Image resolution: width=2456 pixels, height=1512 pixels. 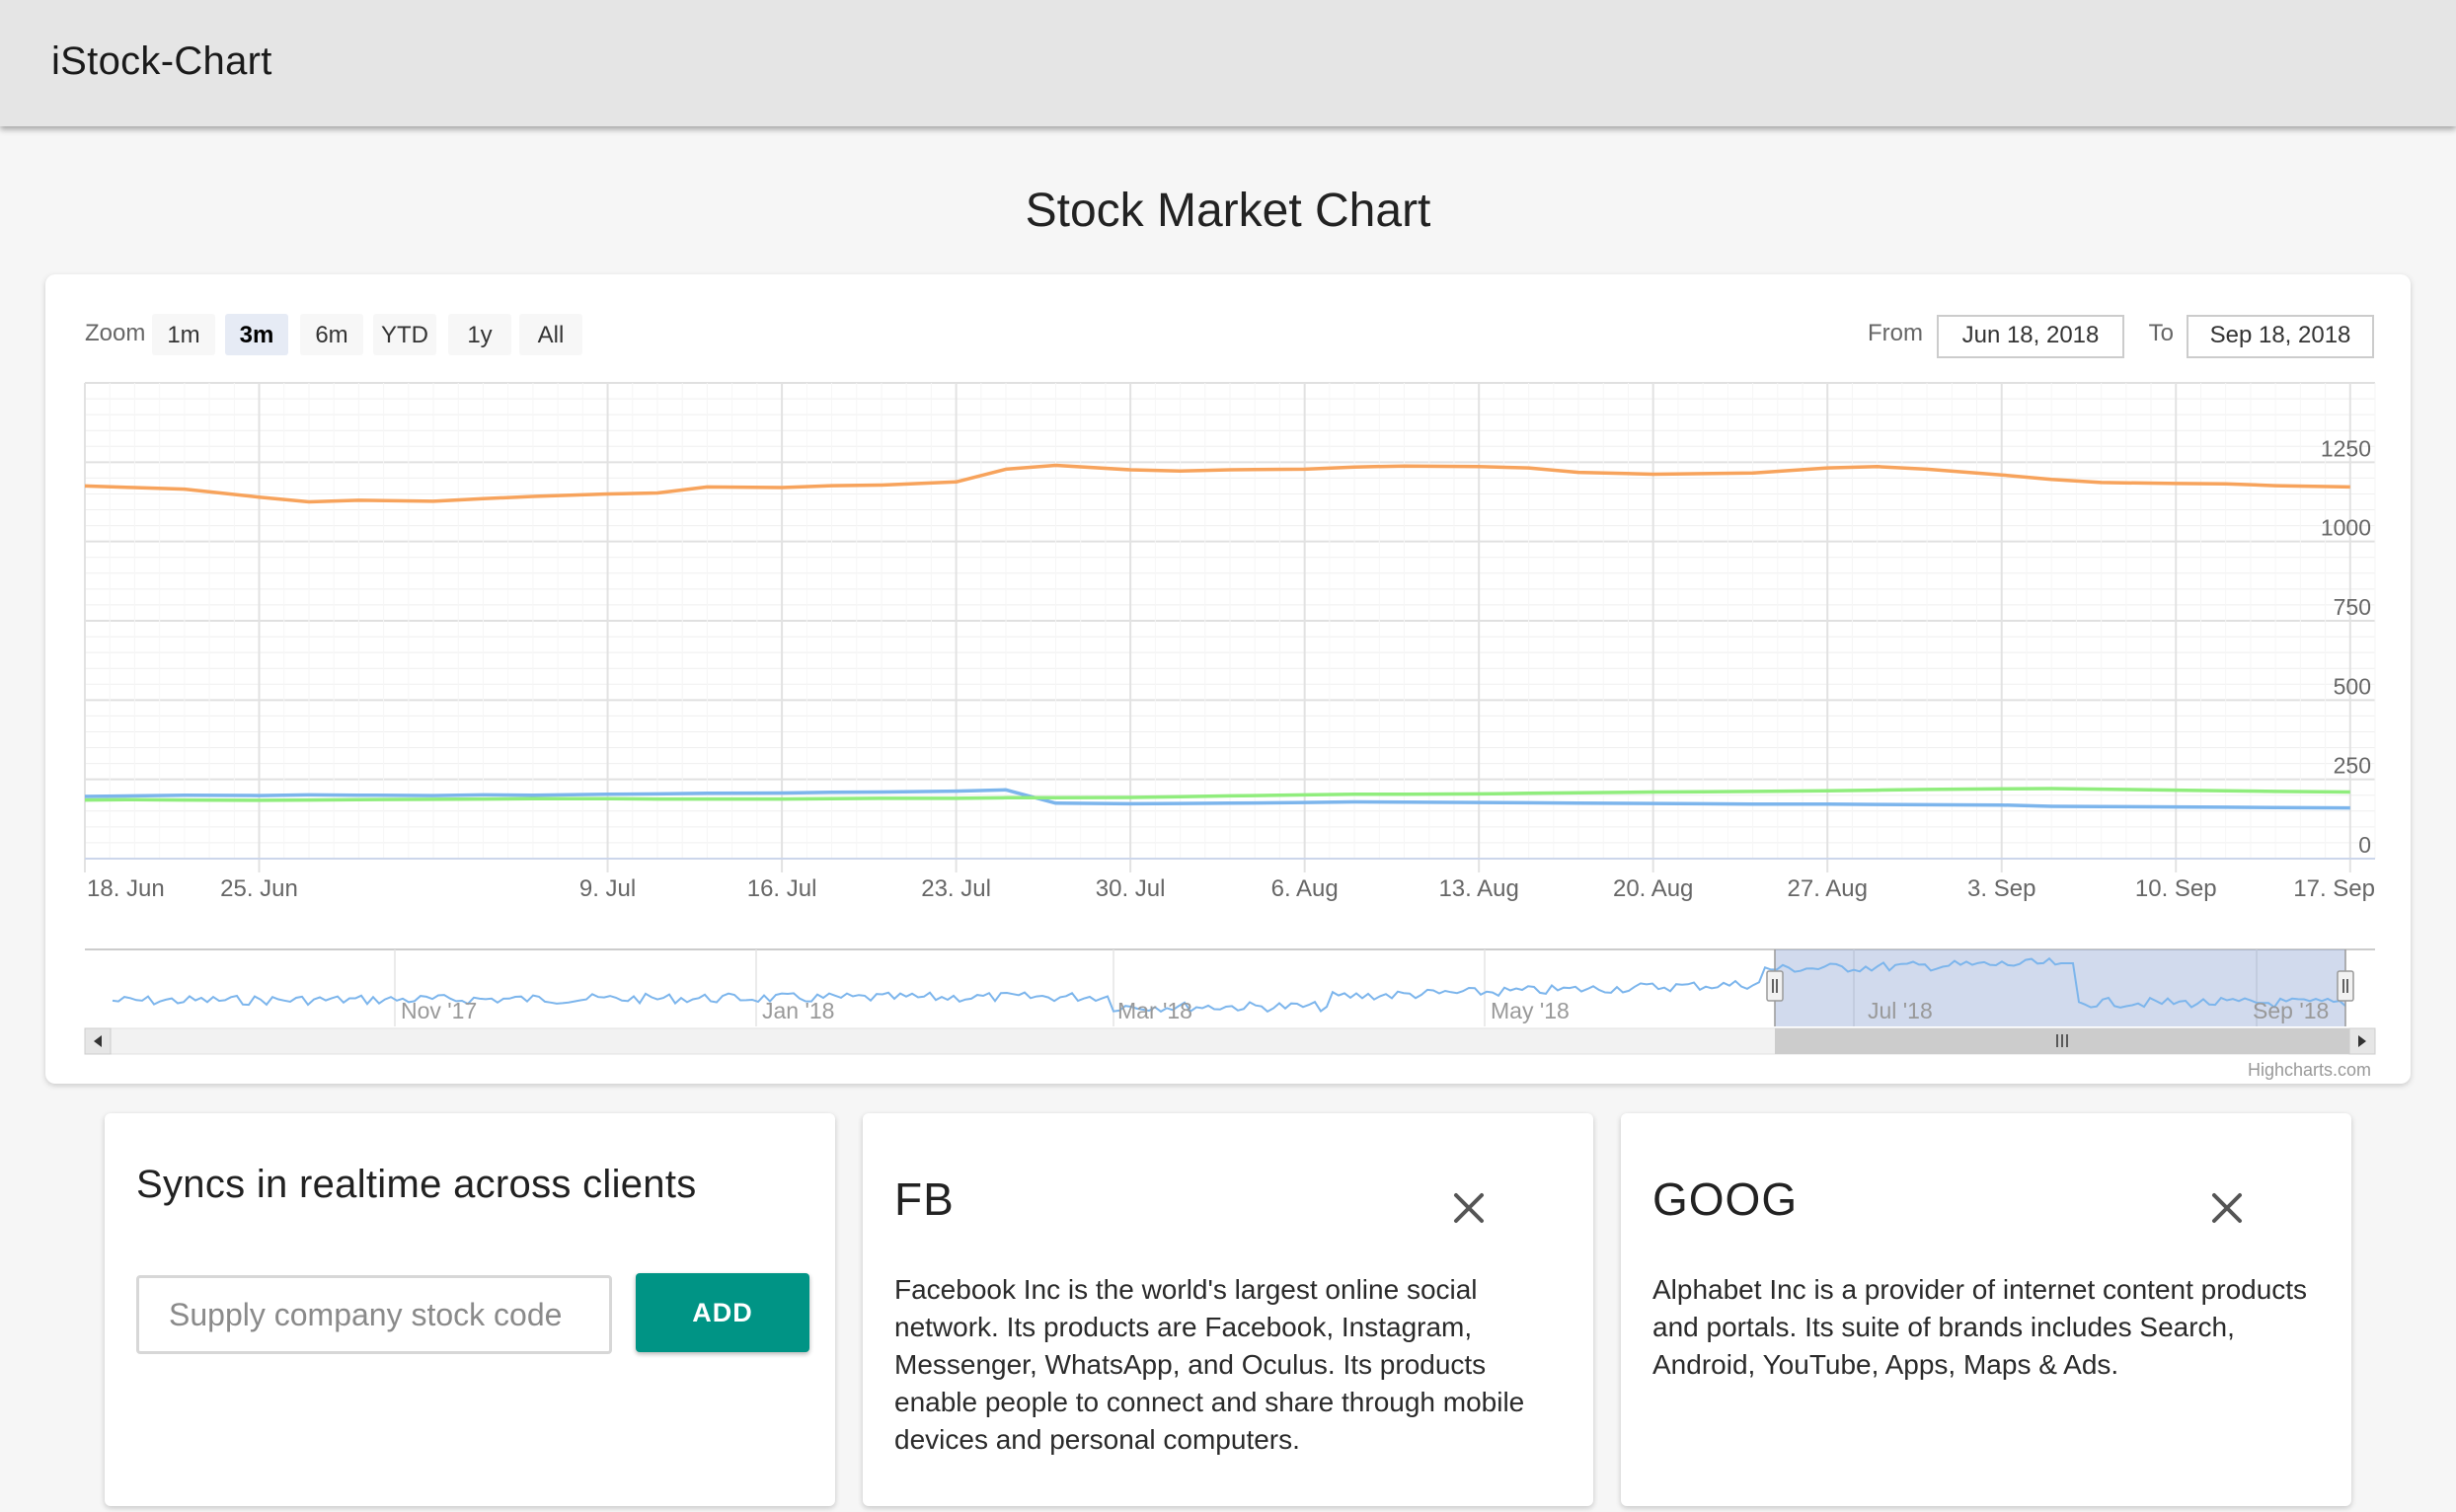 I want to click on zoom-button-1y: 1y, so click(x=479, y=335).